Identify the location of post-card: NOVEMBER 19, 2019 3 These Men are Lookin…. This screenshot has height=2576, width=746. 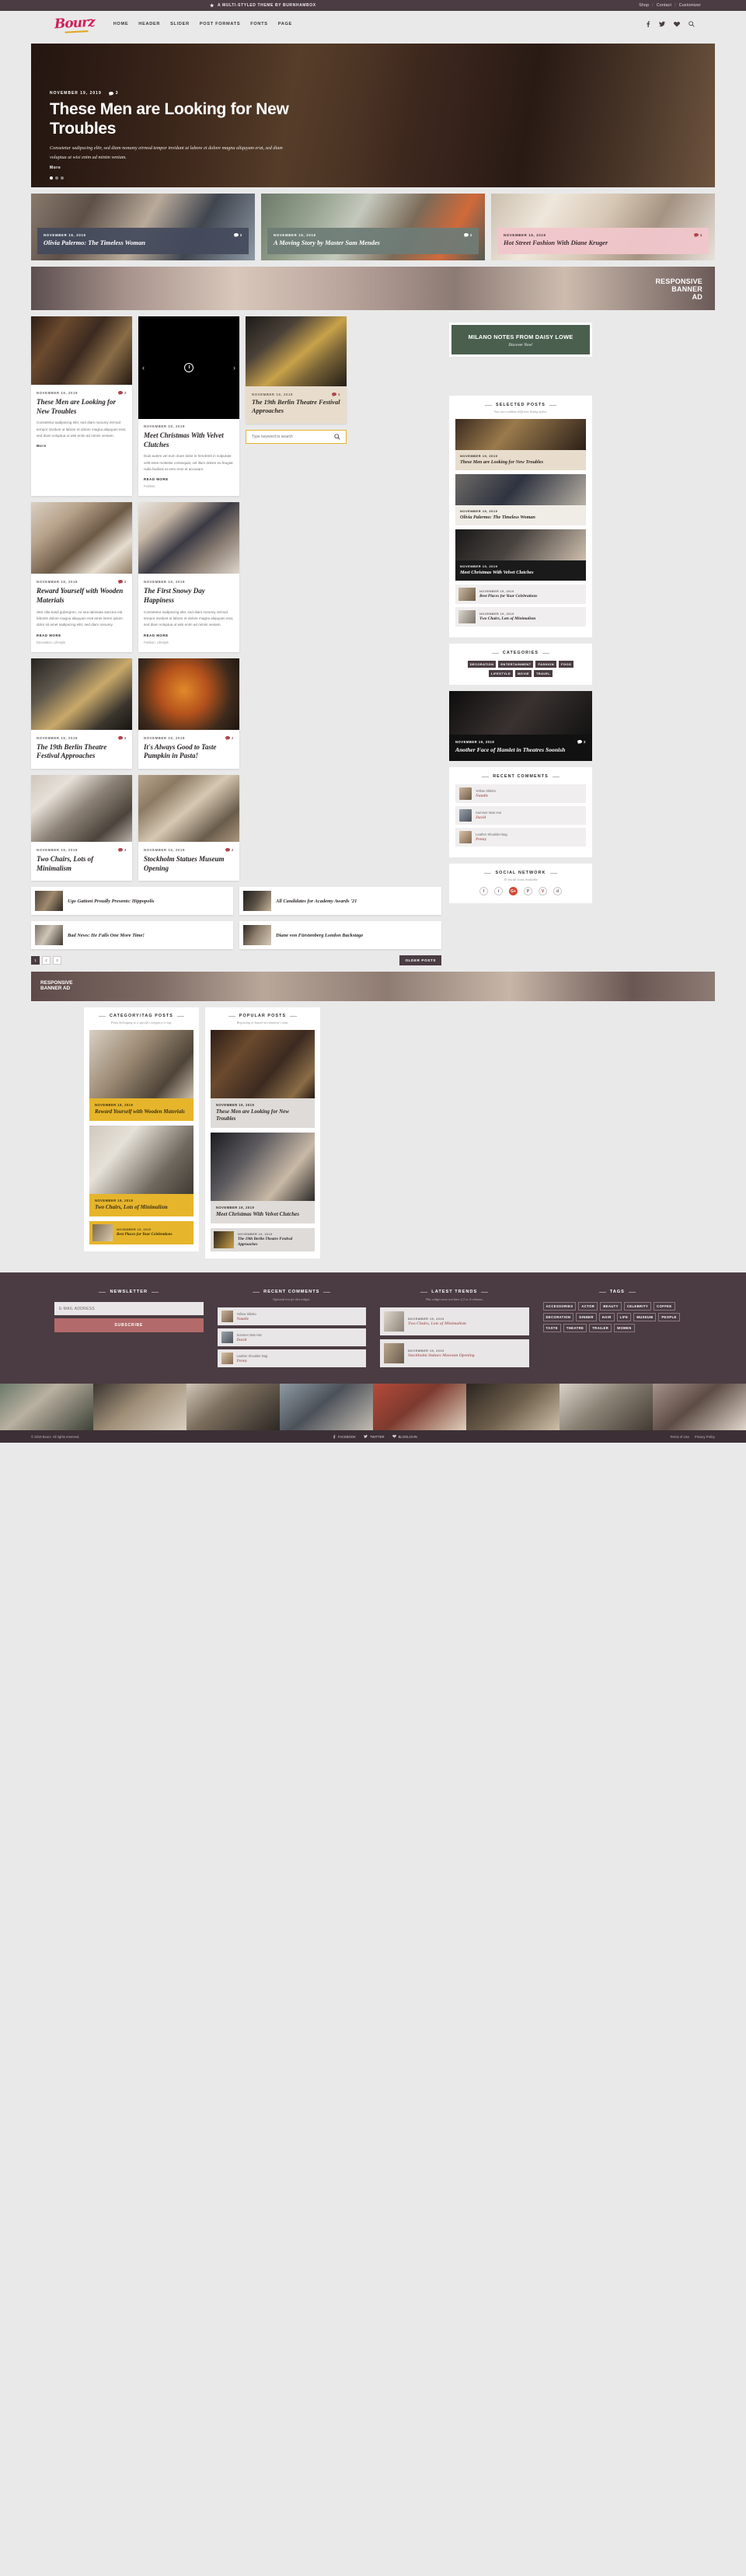
(81, 407).